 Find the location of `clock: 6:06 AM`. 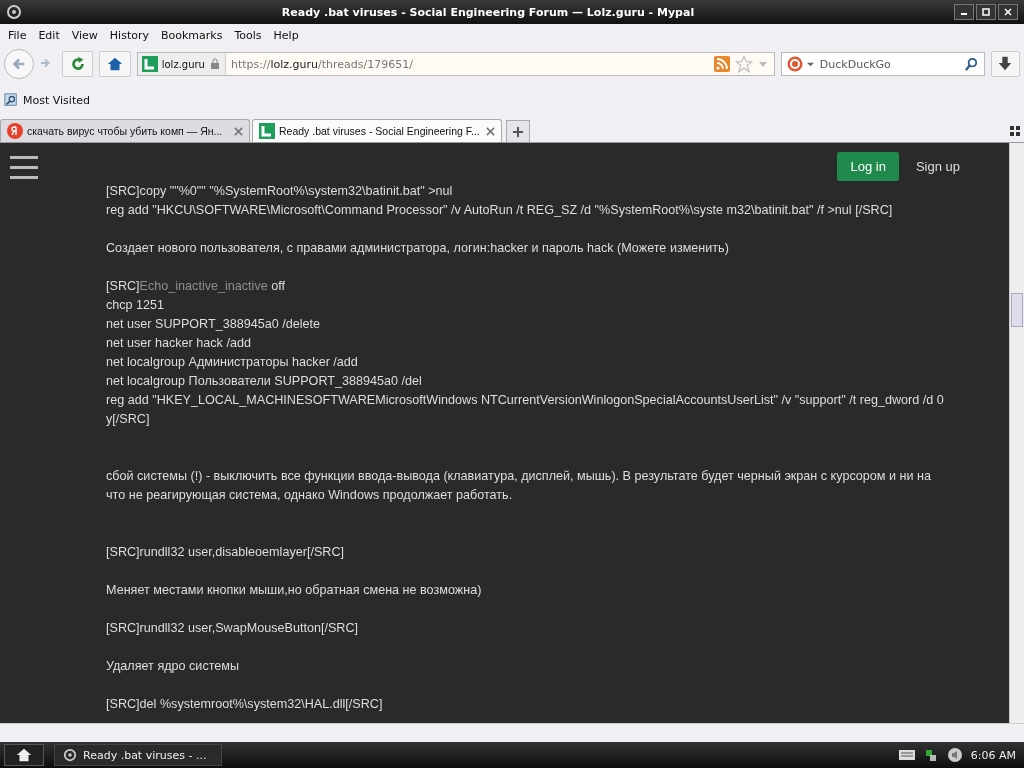

clock: 6:06 AM is located at coordinates (993, 755).